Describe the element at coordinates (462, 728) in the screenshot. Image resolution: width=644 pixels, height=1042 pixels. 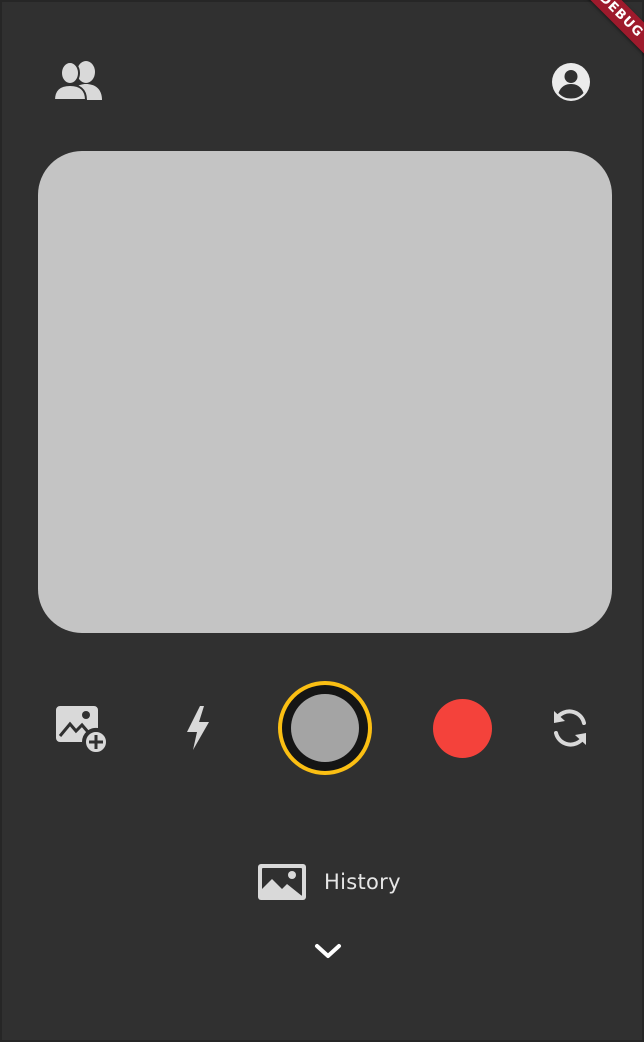
I see `record-button` at that location.